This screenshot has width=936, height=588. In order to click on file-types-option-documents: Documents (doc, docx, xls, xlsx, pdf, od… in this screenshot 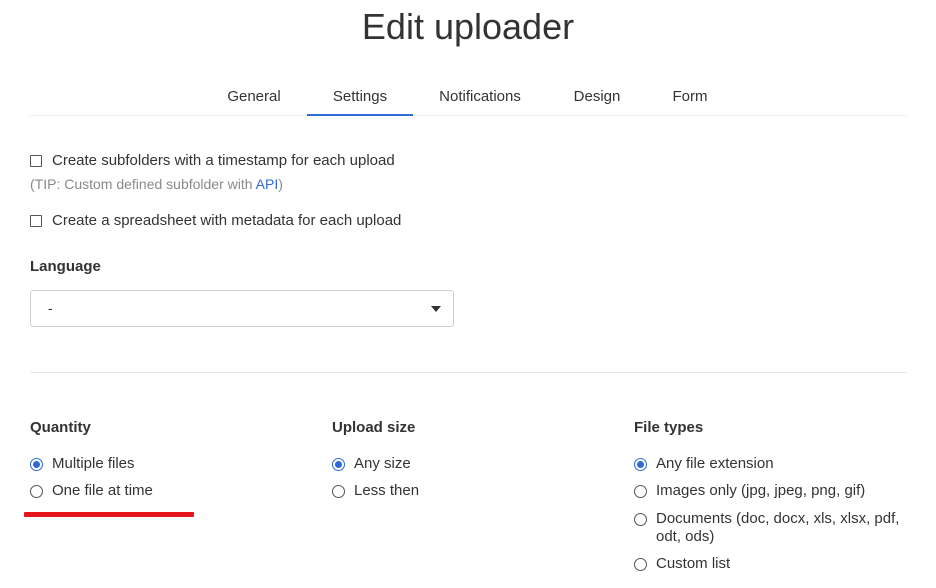, I will do `click(769, 528)`.